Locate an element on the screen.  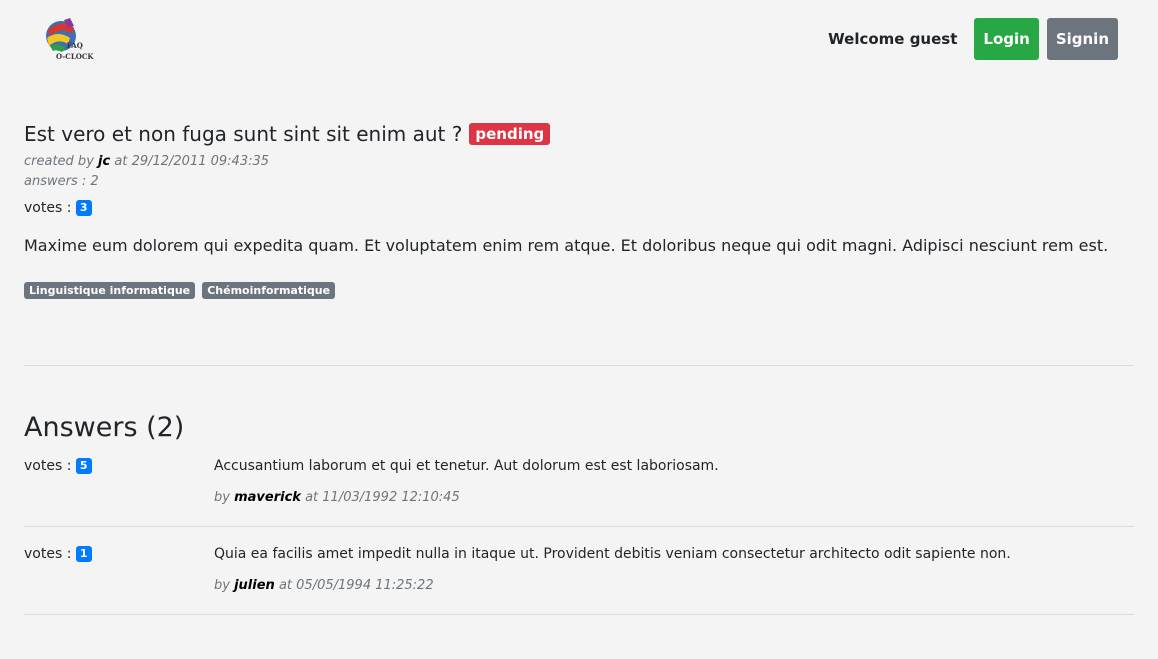
question-created-line: created by jc at 29/12/2011 09:43:35 is located at coordinates (579, 162).